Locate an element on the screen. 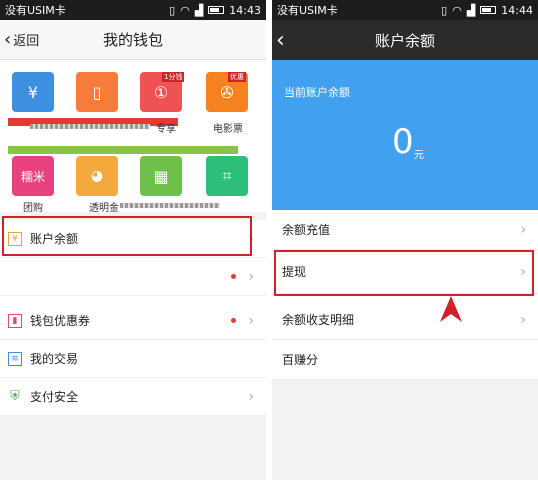 The image size is (538, 480). tile-badge: 优惠 is located at coordinates (237, 77).